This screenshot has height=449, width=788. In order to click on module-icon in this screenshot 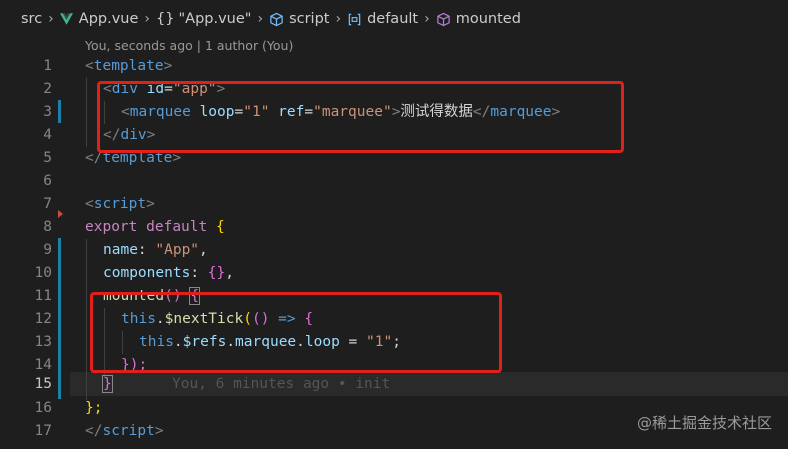, I will do `click(354, 19)`.